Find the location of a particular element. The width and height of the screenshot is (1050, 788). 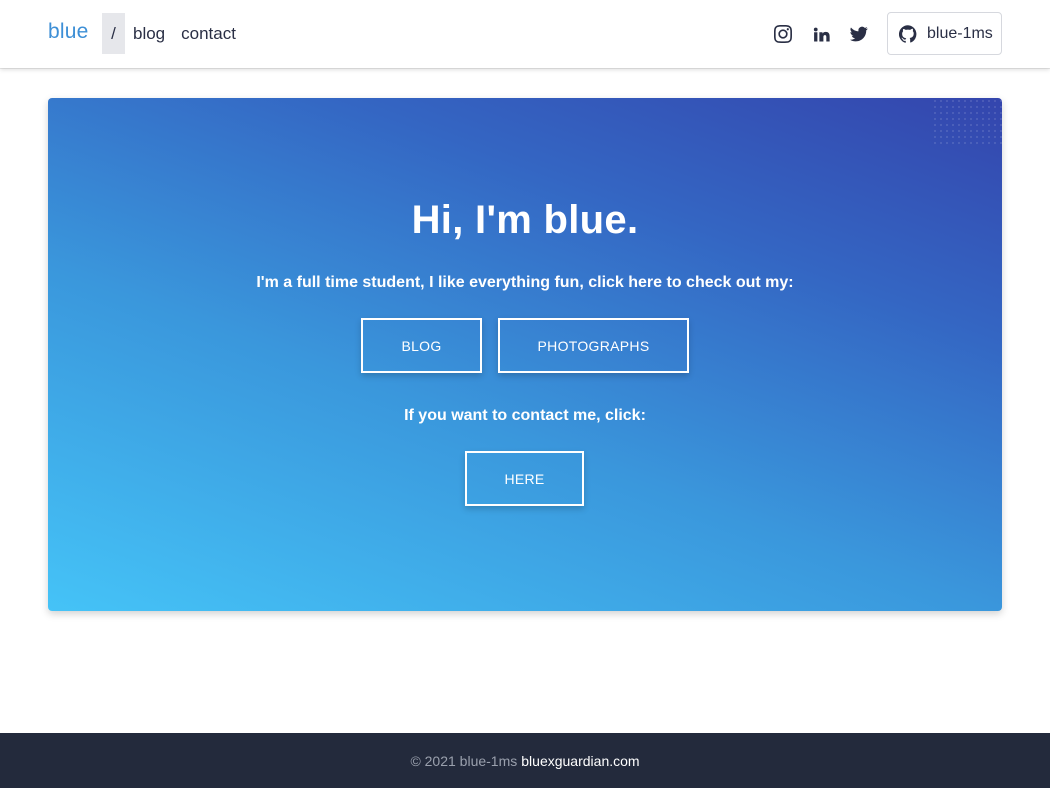

instagram-icon is located at coordinates (783, 34).